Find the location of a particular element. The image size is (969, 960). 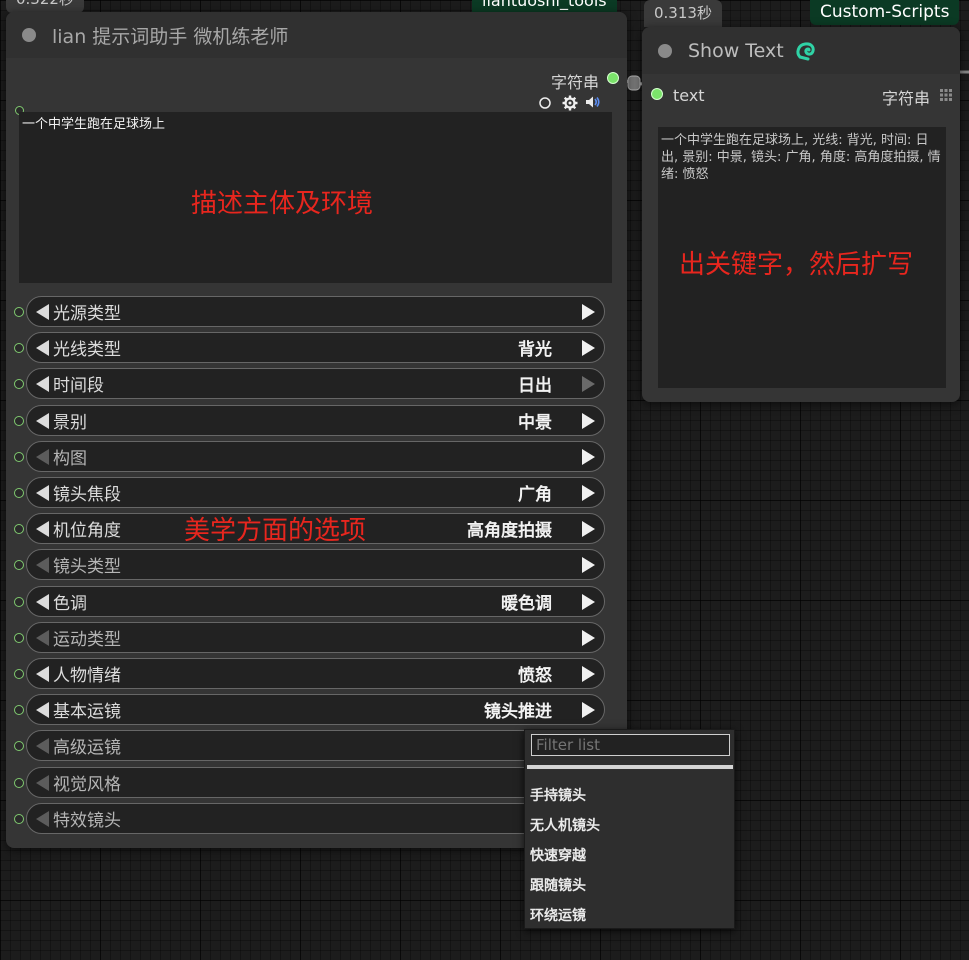

combo-value: 广角 is located at coordinates (535, 495).